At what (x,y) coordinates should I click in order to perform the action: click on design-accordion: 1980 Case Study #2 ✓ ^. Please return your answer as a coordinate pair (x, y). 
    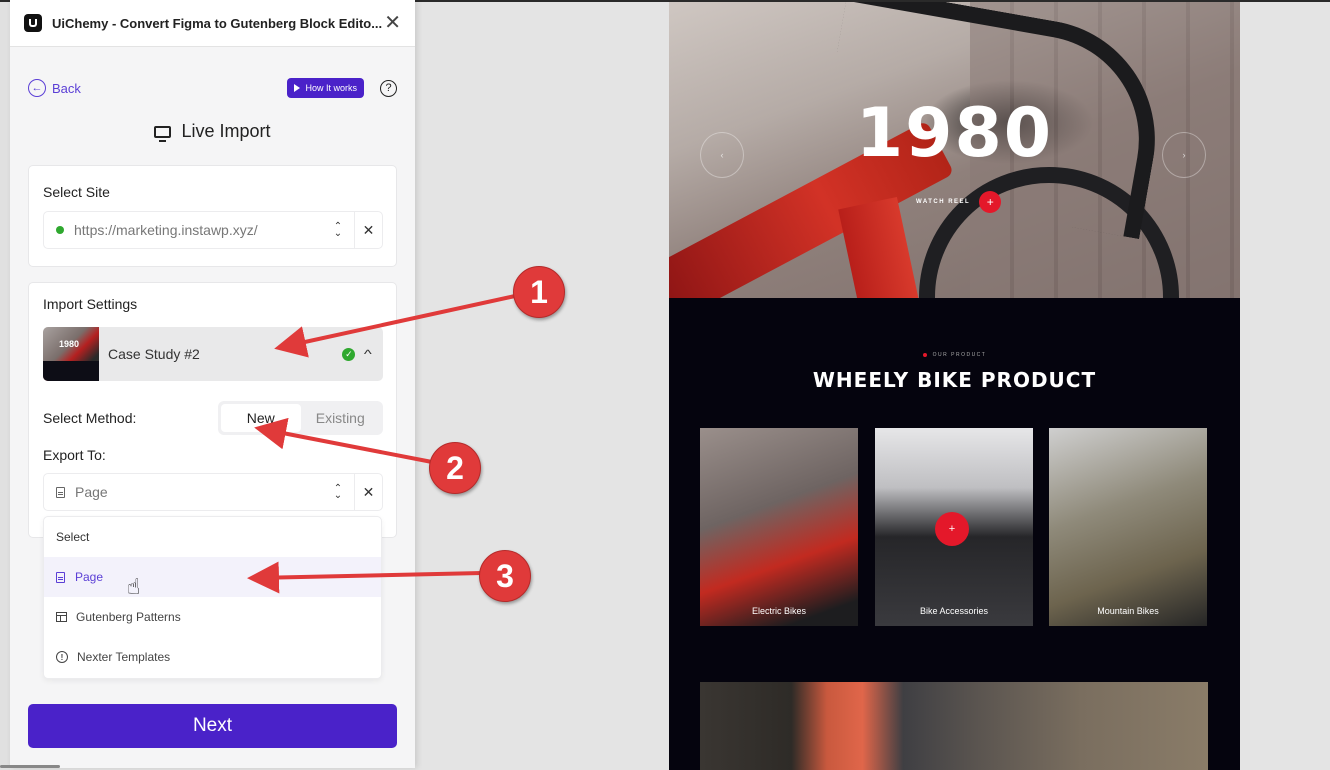
    Looking at the image, I should click on (213, 354).